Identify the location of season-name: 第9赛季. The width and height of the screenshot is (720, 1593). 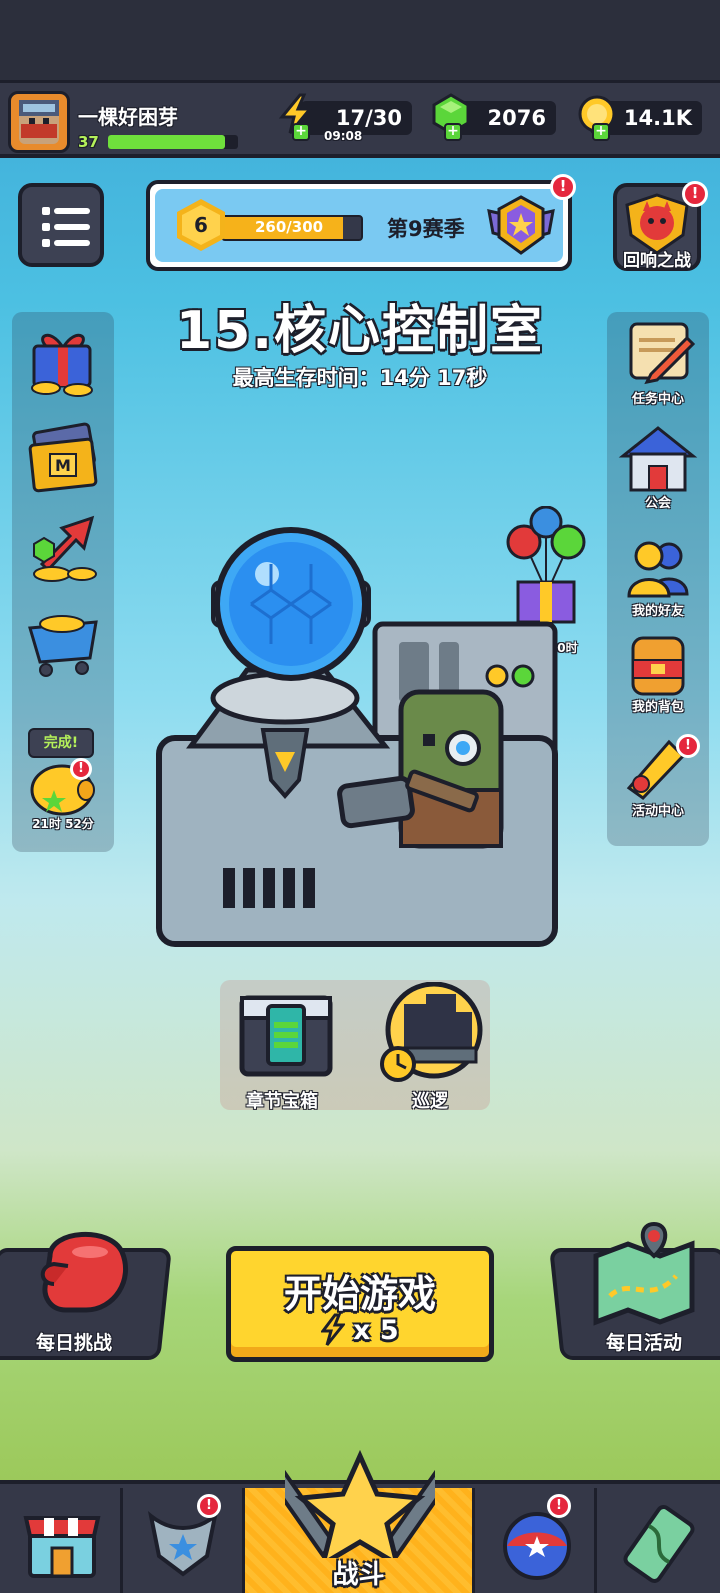
(426, 229).